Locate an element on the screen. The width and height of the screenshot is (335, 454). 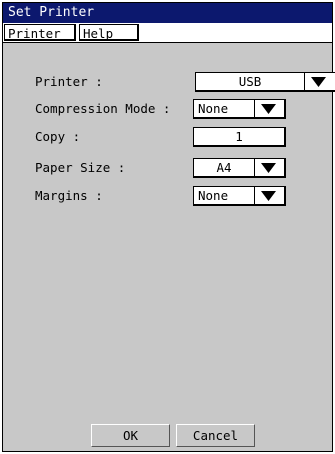
margins-select: None is located at coordinates (239, 196).